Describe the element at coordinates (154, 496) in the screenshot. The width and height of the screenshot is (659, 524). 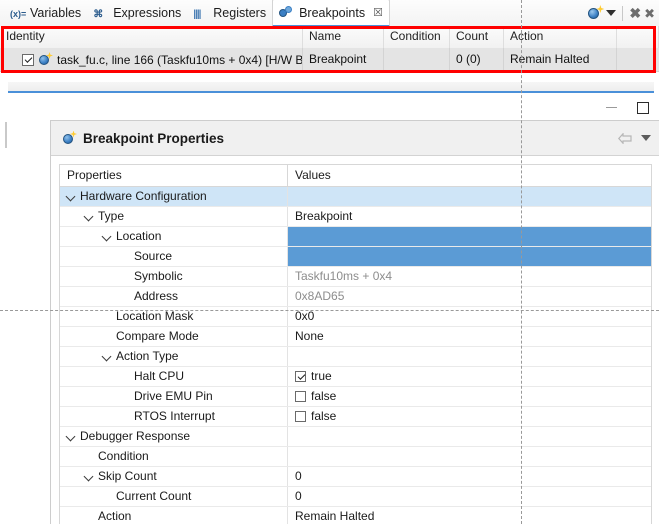
I see `property-label: Current Count` at that location.